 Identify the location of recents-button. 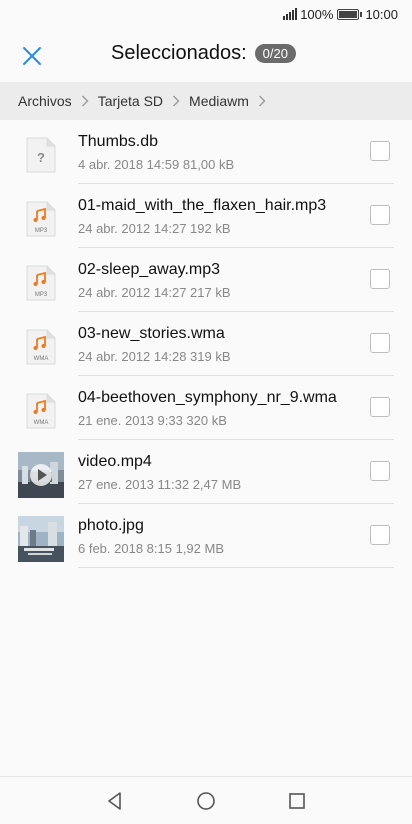
(297, 801).